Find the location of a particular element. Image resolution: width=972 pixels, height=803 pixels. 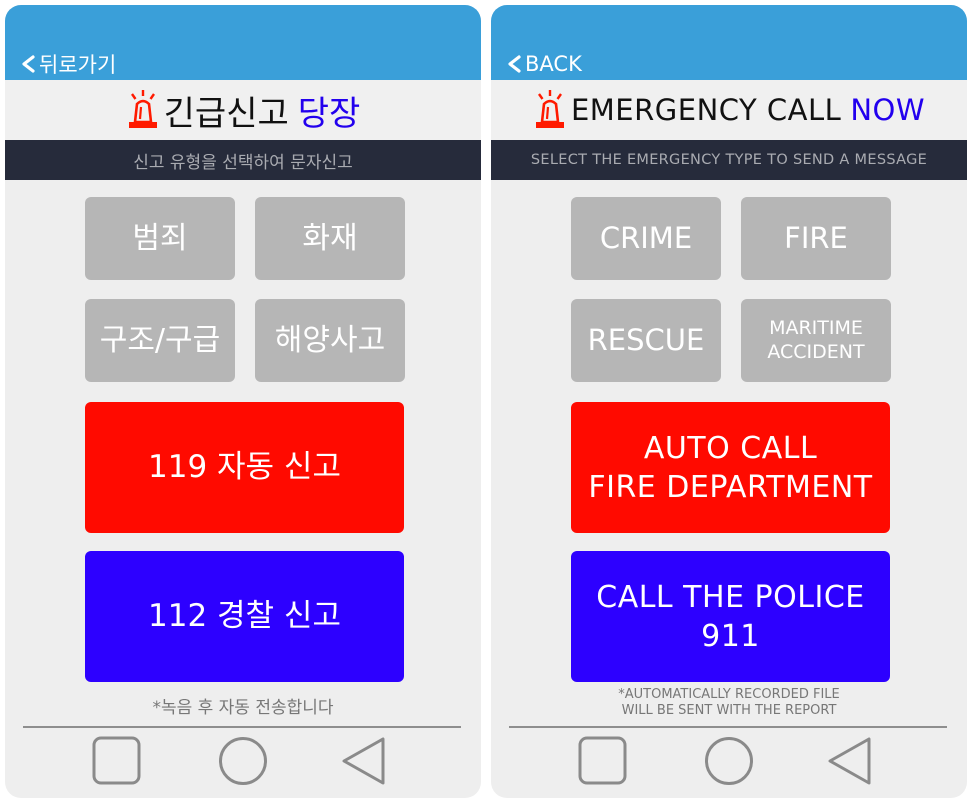

back-button: BACK is located at coordinates (543, 64).